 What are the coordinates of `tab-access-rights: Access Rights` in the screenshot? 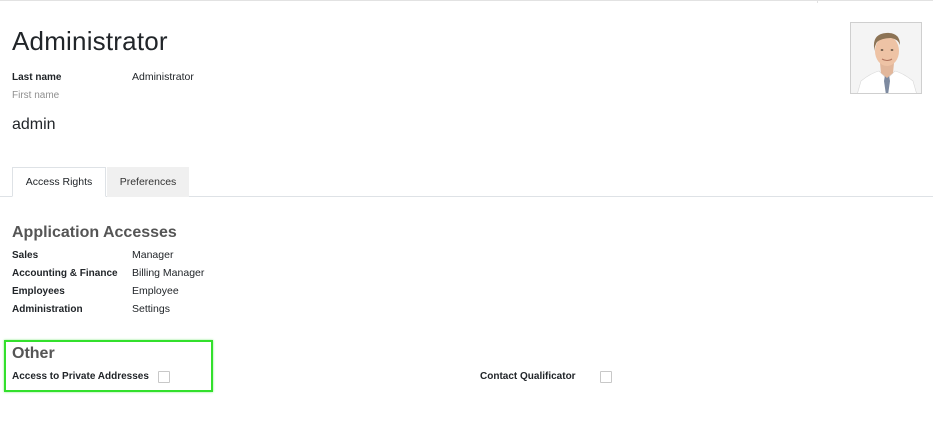 It's located at (59, 182).